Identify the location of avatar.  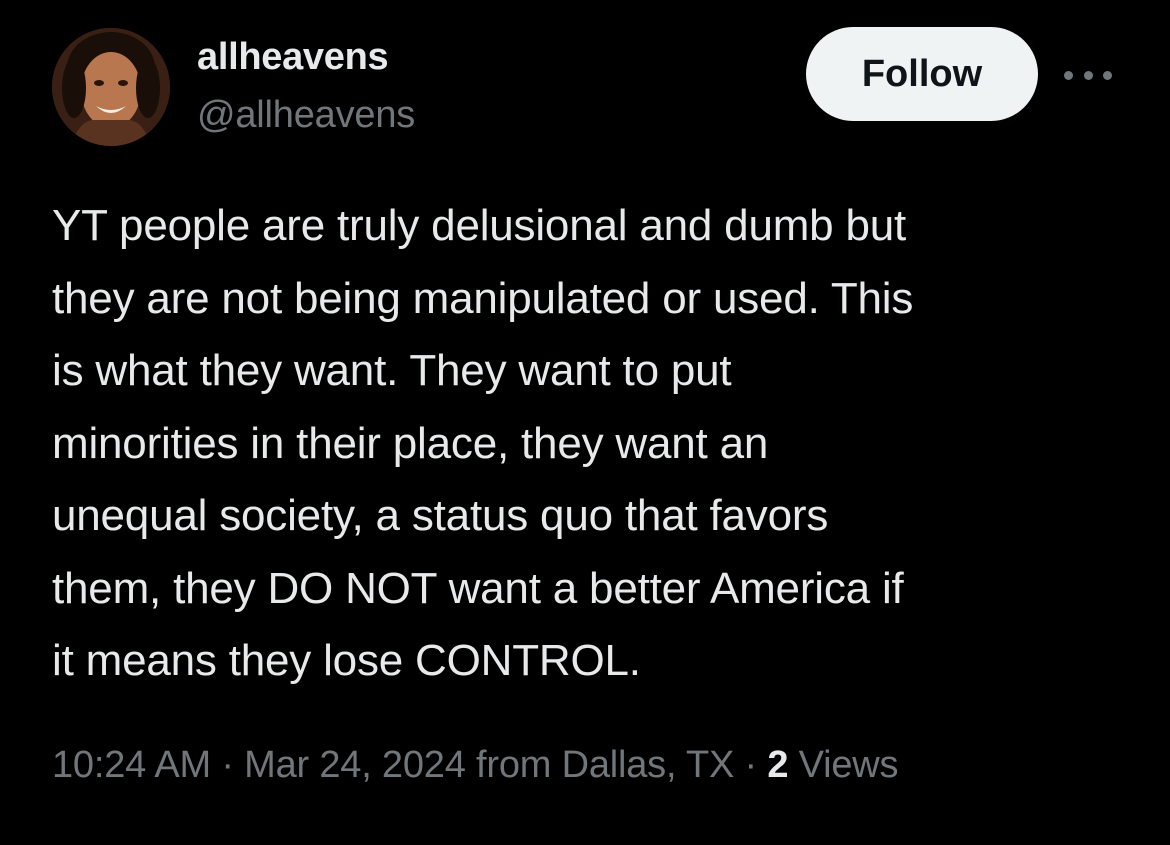
(111, 87).